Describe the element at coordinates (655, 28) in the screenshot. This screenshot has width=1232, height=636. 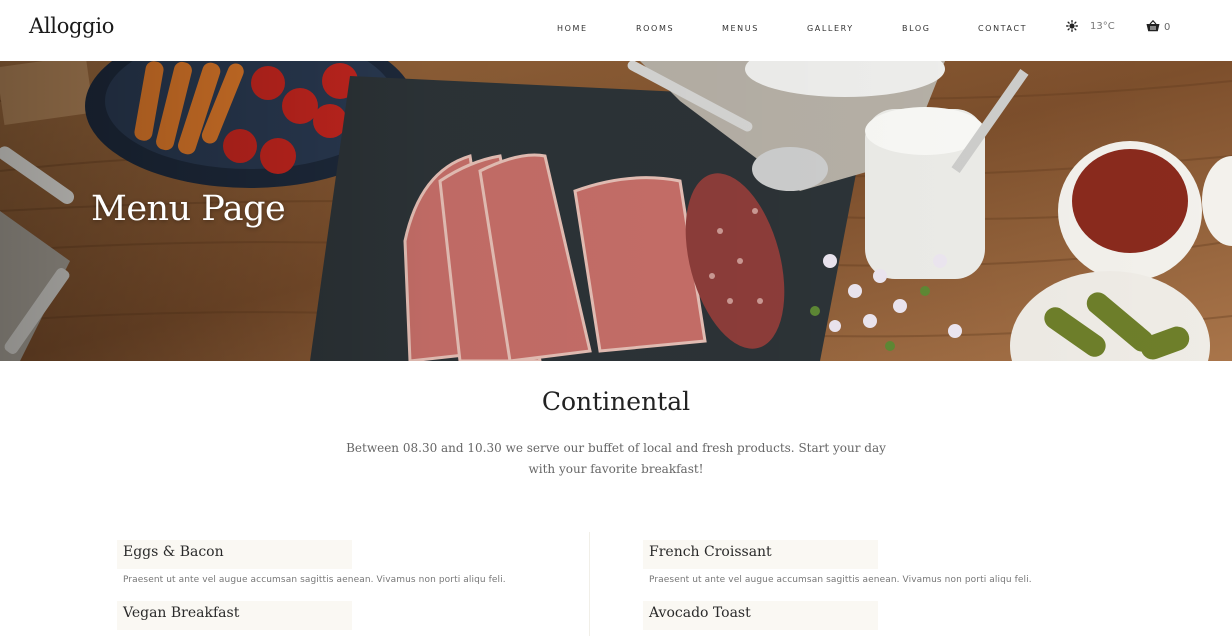
I see `nav-rooms: ROOMS` at that location.